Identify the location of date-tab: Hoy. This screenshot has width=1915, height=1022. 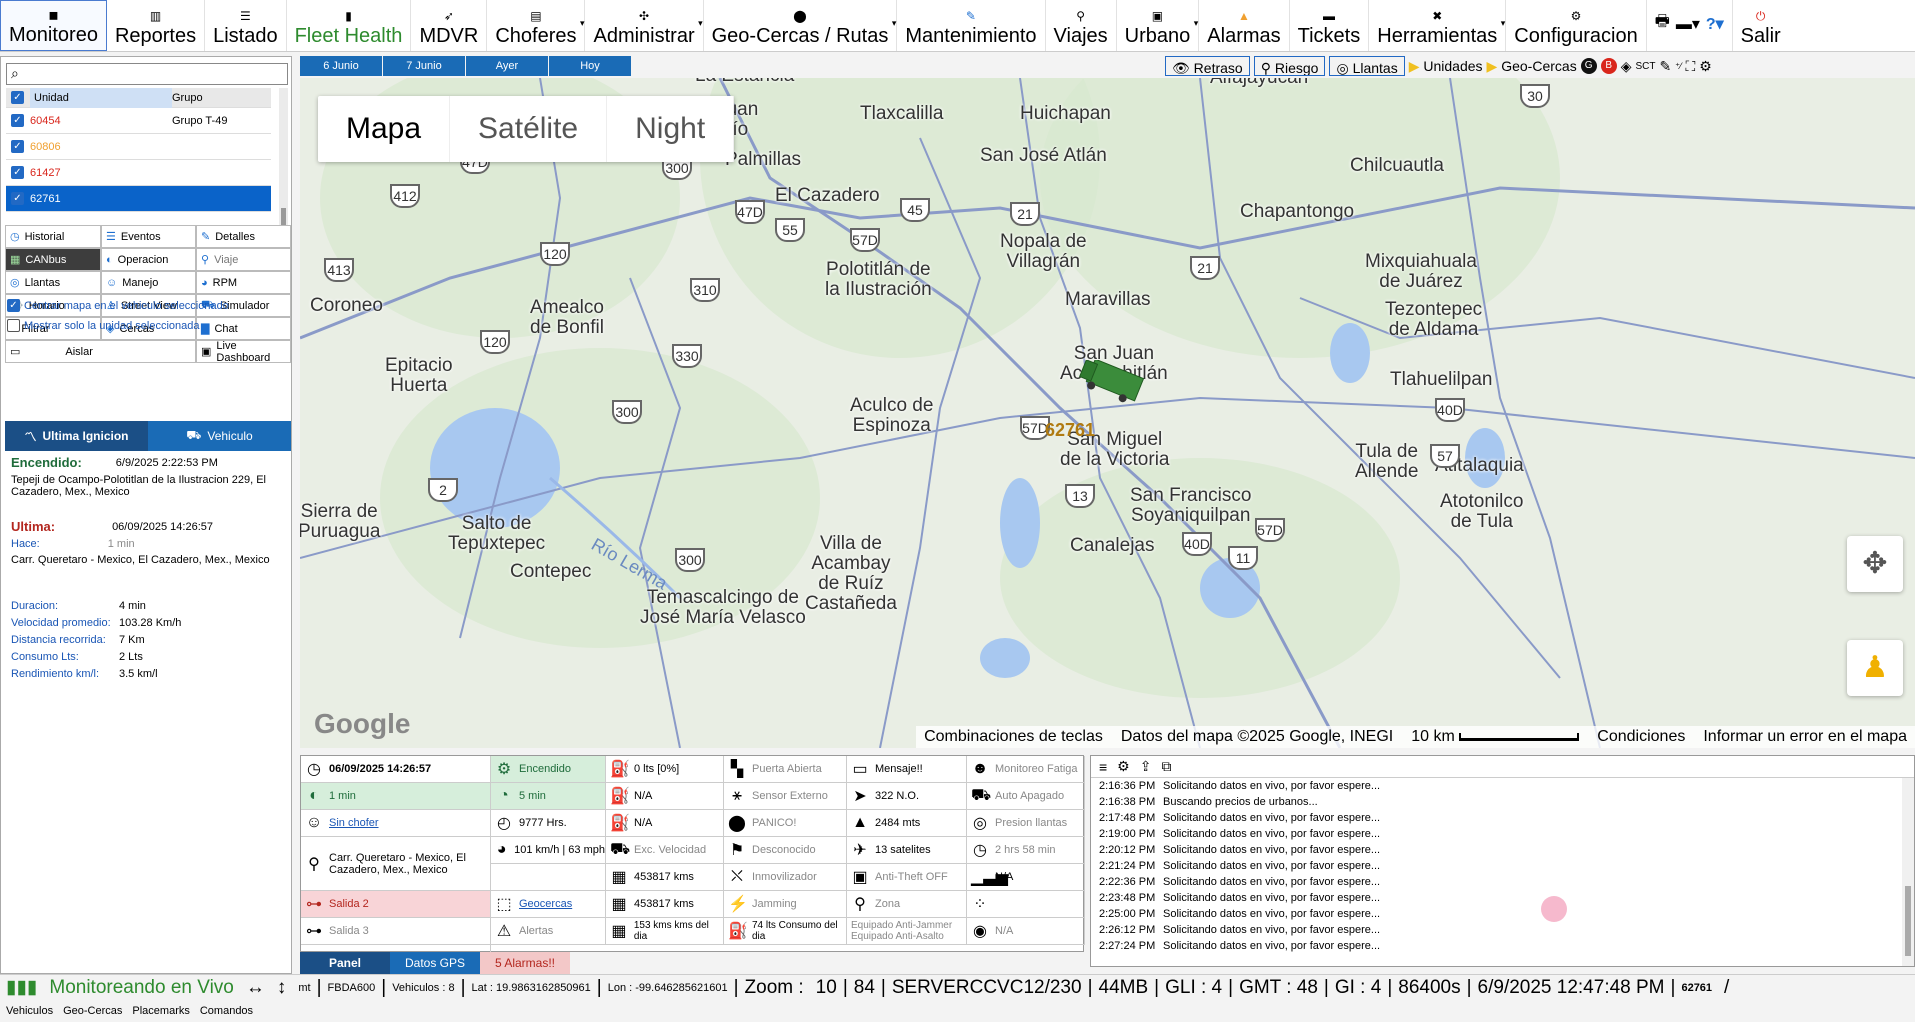
(590, 66).